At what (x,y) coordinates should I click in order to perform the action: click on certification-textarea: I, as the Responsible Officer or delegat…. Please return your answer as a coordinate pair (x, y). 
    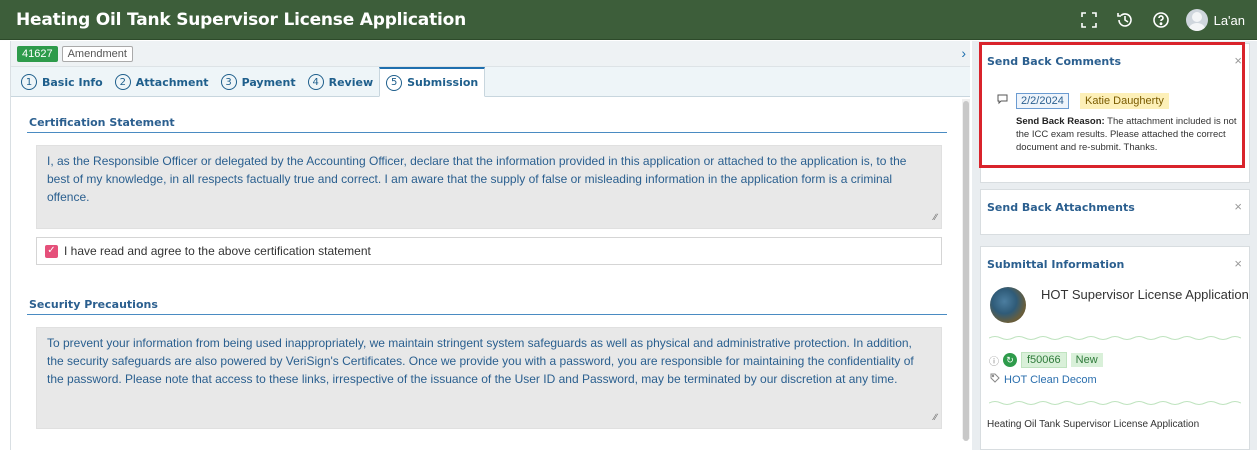
    Looking at the image, I should click on (489, 187).